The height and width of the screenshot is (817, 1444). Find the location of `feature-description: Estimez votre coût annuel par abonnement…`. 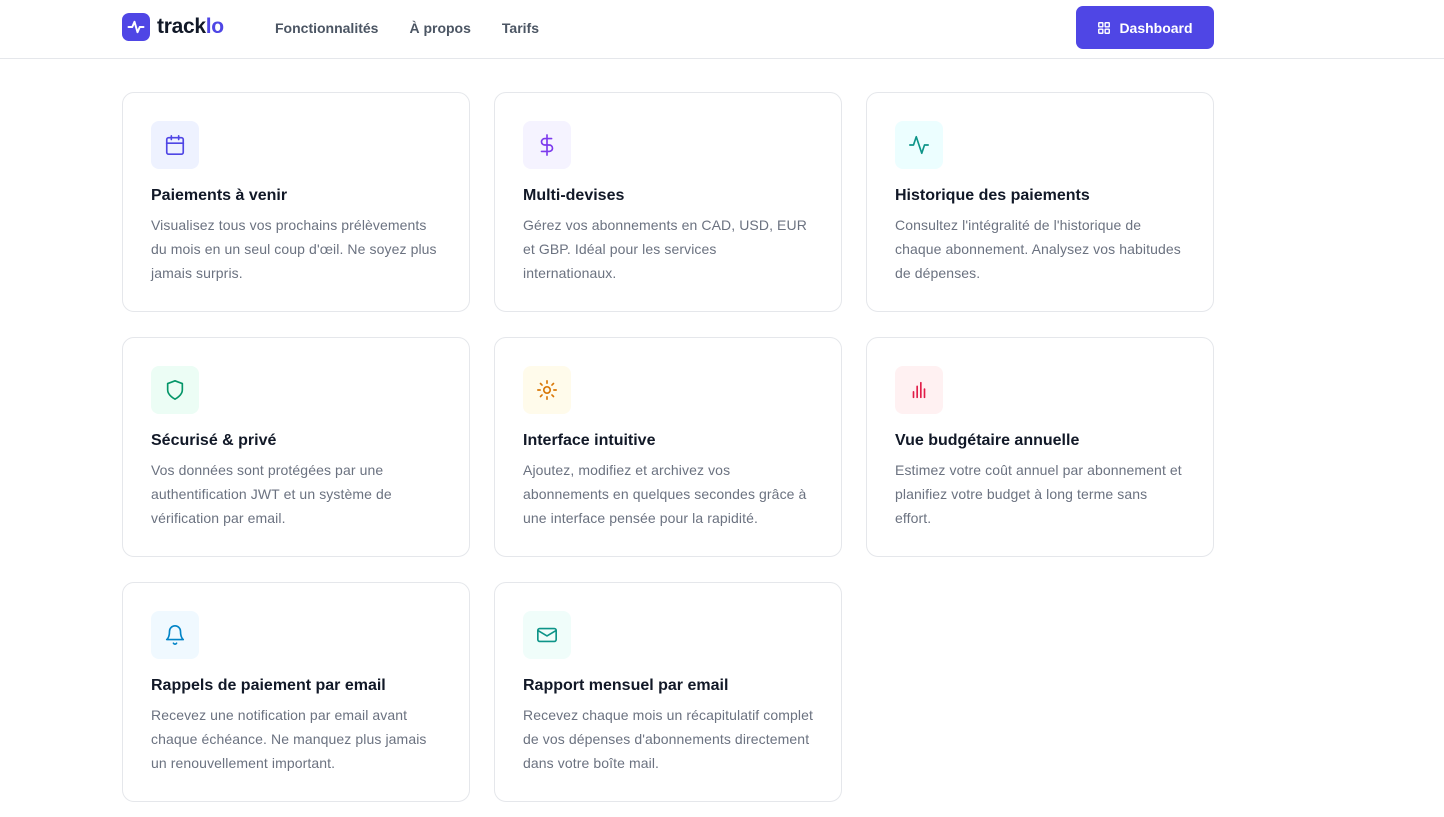

feature-description: Estimez votre coût annuel par abonnement… is located at coordinates (1038, 494).